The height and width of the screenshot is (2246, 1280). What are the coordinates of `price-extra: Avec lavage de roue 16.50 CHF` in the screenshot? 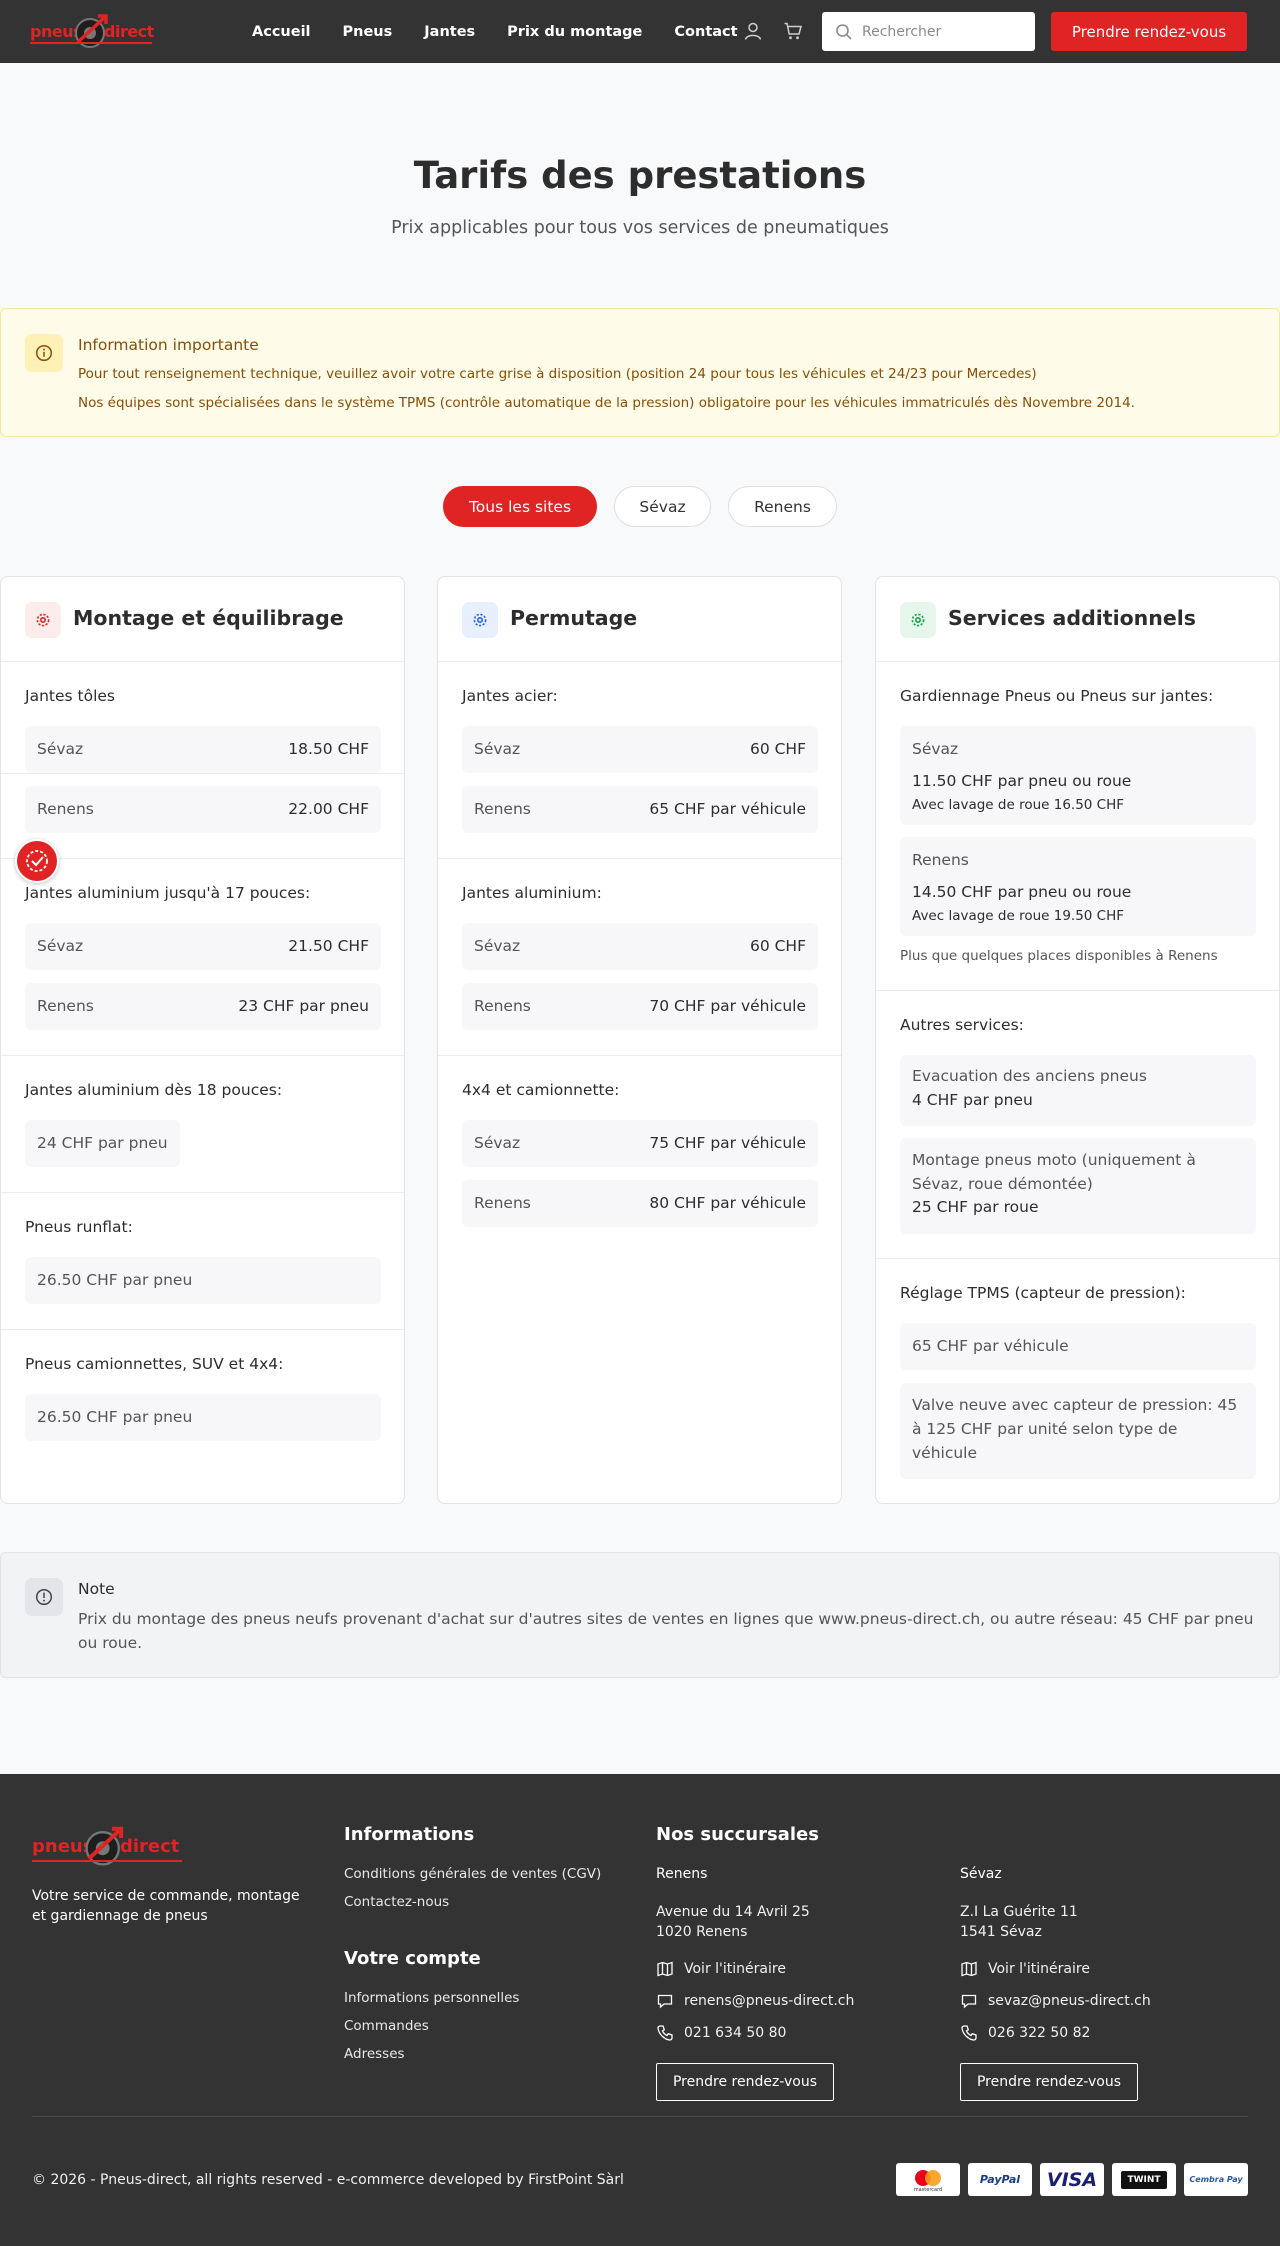 It's located at (1018, 805).